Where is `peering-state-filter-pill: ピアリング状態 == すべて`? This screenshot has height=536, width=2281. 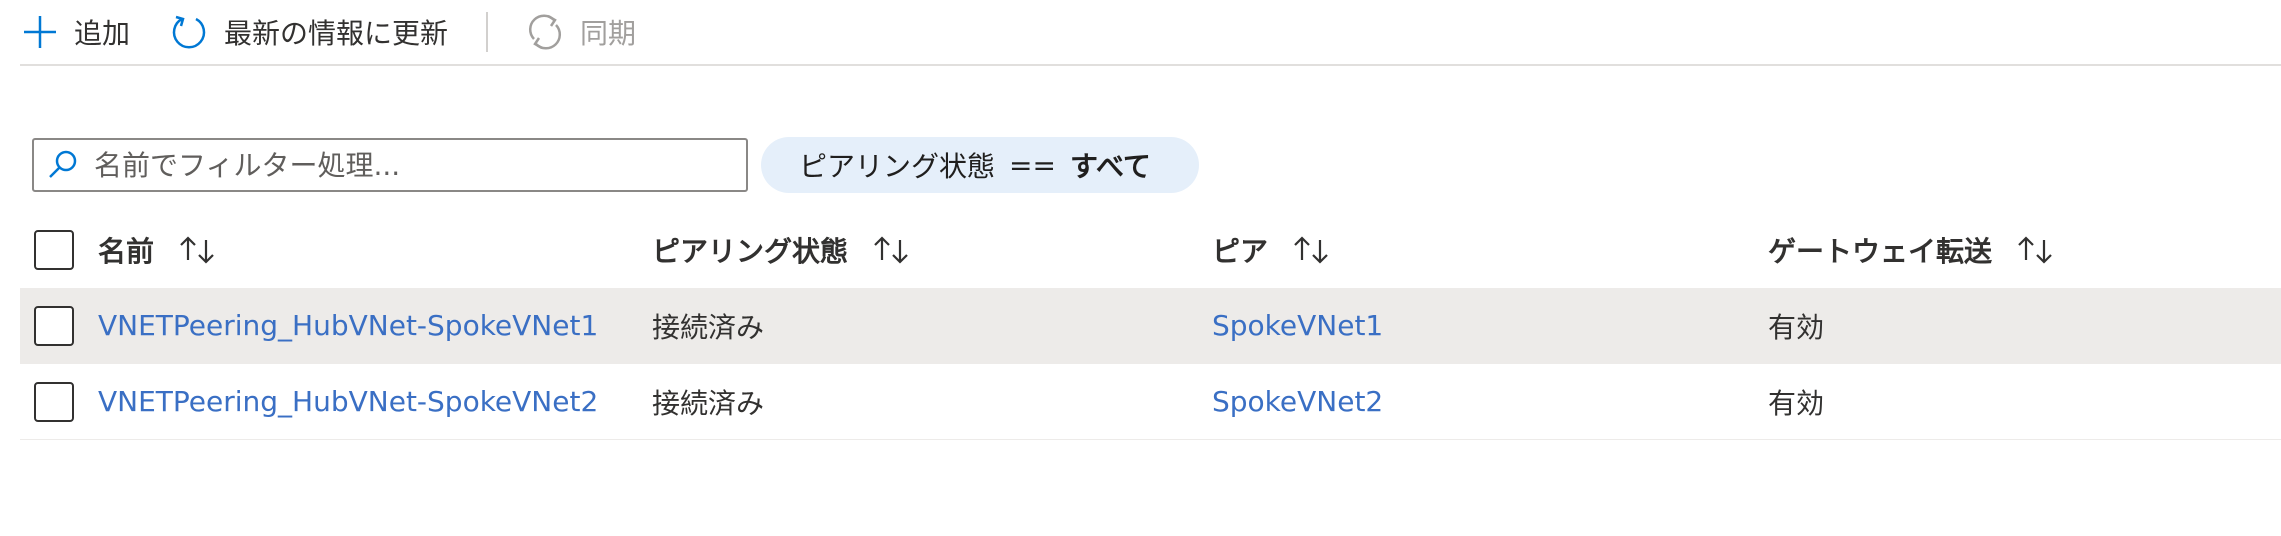
peering-state-filter-pill: ピアリング状態 == すべて is located at coordinates (980, 165).